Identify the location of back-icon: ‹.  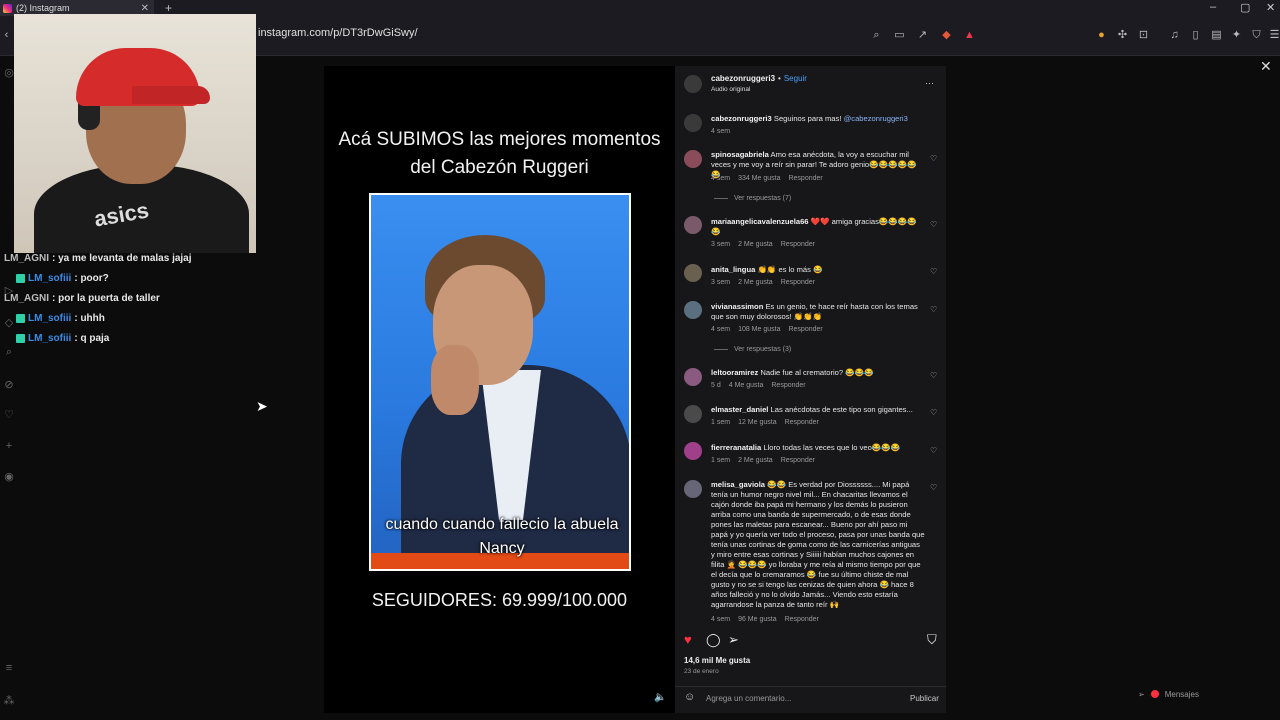
(6, 35).